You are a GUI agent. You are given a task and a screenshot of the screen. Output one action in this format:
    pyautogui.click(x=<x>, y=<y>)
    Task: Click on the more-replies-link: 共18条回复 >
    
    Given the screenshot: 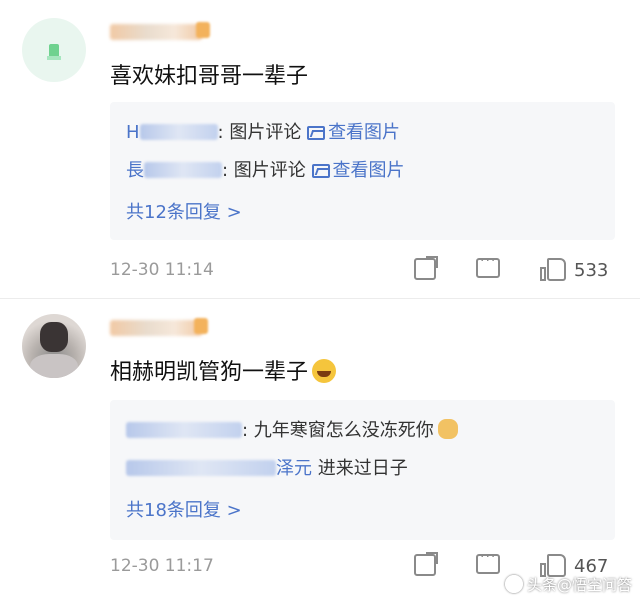 What is the action you would take?
    pyautogui.click(x=184, y=509)
    